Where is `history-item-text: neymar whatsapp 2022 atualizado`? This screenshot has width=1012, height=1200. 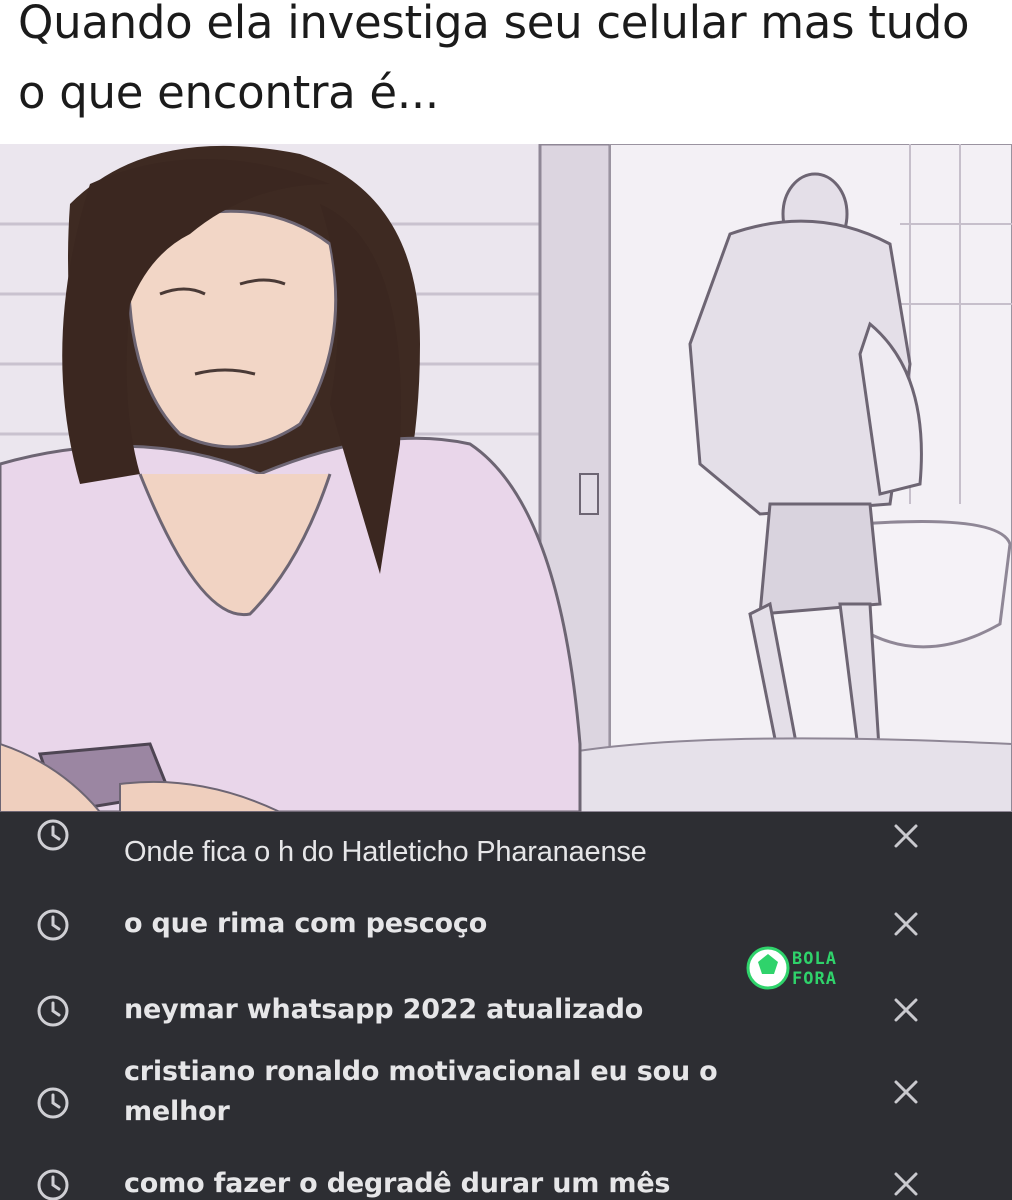 history-item-text: neymar whatsapp 2022 atualizado is located at coordinates (384, 1009).